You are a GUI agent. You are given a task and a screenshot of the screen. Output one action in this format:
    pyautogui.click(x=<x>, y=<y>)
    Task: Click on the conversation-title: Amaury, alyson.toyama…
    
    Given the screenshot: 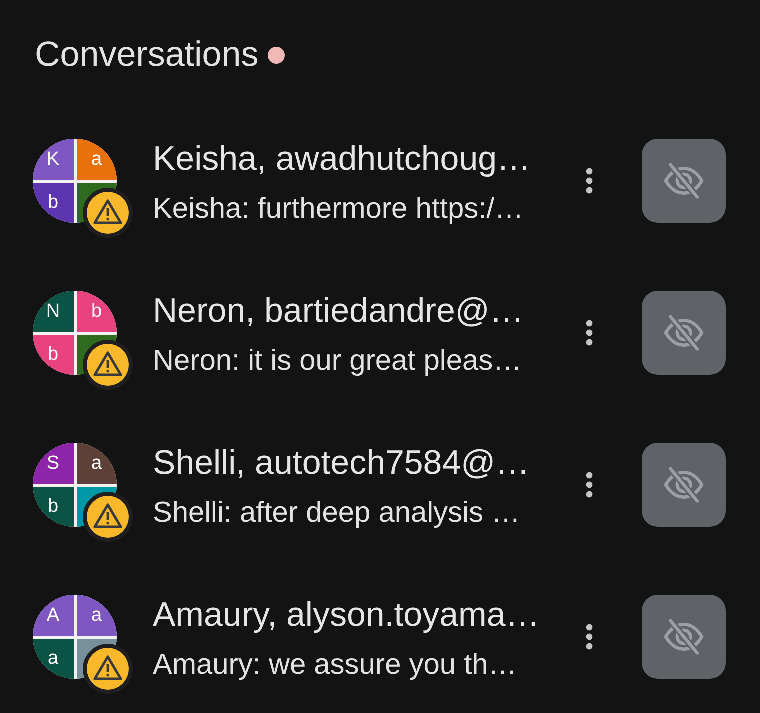 What is the action you would take?
    pyautogui.click(x=358, y=615)
    